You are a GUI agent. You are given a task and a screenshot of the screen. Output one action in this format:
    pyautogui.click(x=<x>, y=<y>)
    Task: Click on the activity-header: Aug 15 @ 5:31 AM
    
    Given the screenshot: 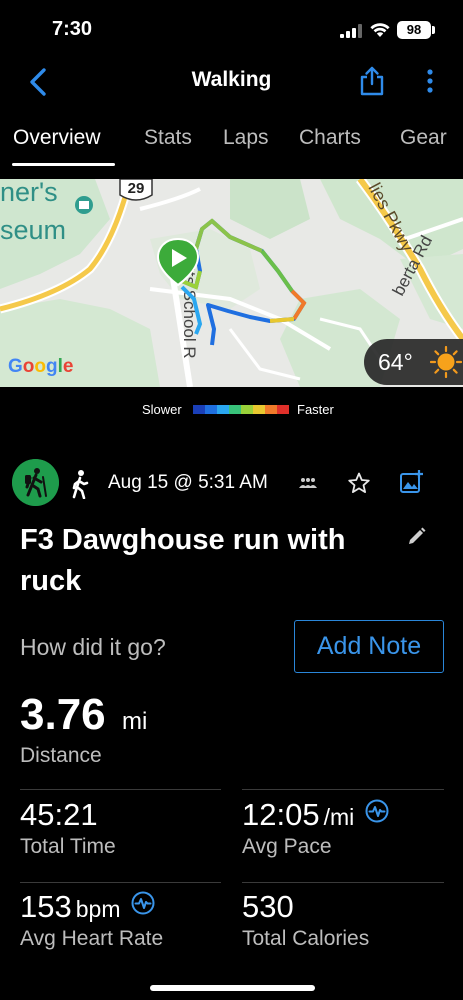 What is the action you would take?
    pyautogui.click(x=231, y=484)
    